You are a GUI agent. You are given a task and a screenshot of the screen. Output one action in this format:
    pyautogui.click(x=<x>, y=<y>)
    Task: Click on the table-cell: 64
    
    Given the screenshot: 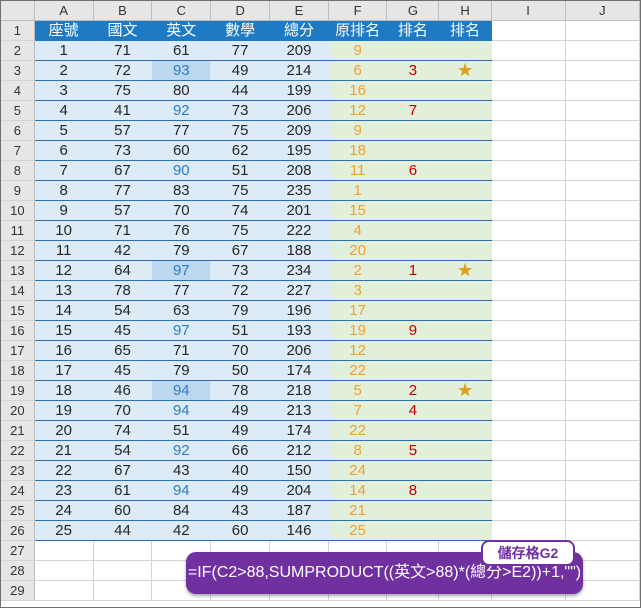 What is the action you would take?
    pyautogui.click(x=123, y=270)
    